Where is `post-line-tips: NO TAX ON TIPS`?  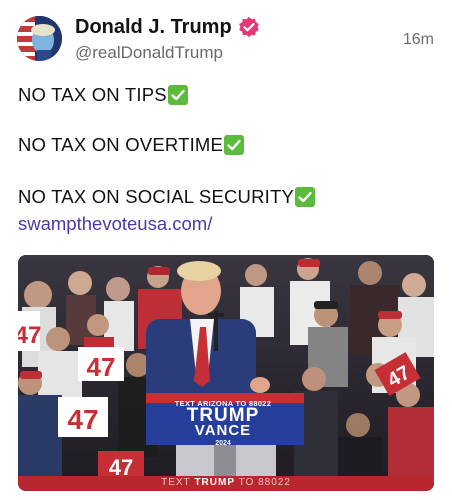 post-line-tips: NO TAX ON TIPS is located at coordinates (103, 95).